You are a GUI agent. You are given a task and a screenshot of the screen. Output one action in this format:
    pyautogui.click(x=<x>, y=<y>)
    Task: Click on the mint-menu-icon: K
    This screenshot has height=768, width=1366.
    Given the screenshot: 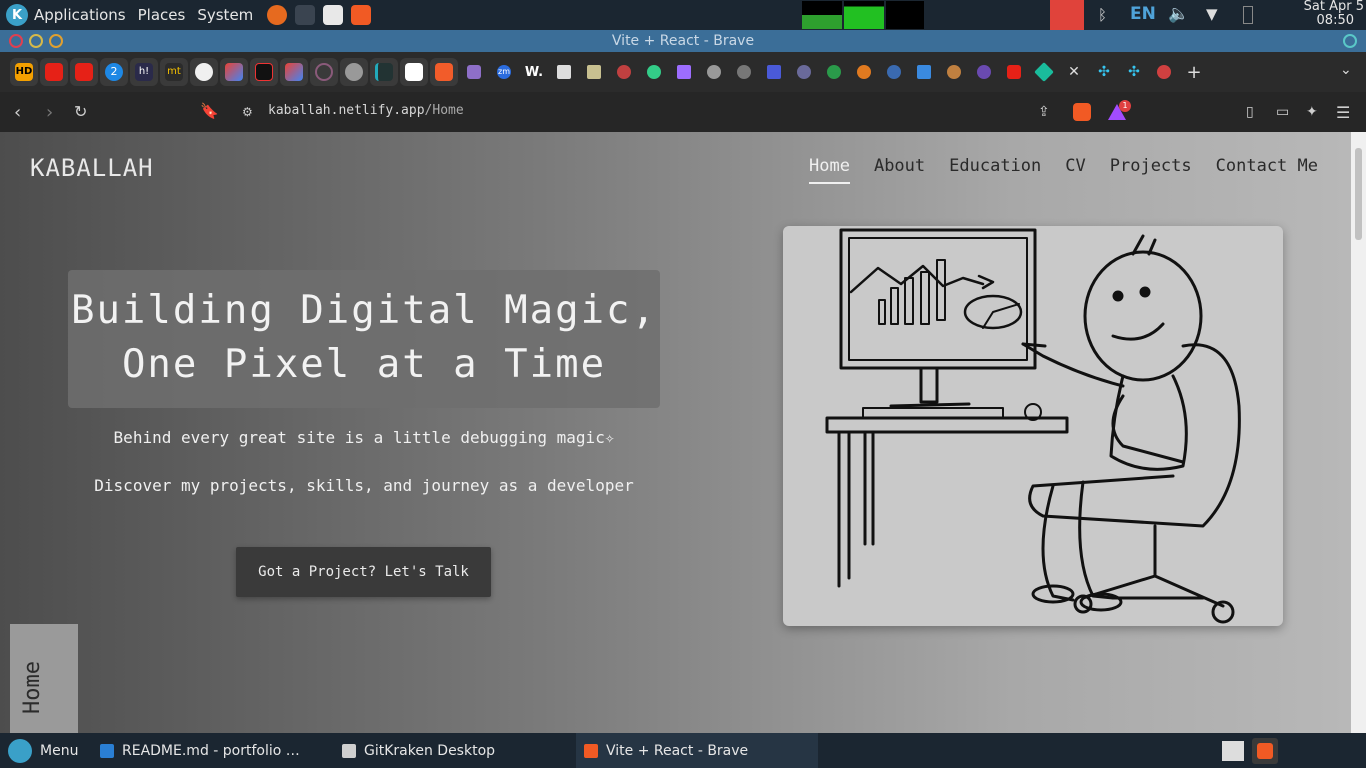 What is the action you would take?
    pyautogui.click(x=17, y=15)
    